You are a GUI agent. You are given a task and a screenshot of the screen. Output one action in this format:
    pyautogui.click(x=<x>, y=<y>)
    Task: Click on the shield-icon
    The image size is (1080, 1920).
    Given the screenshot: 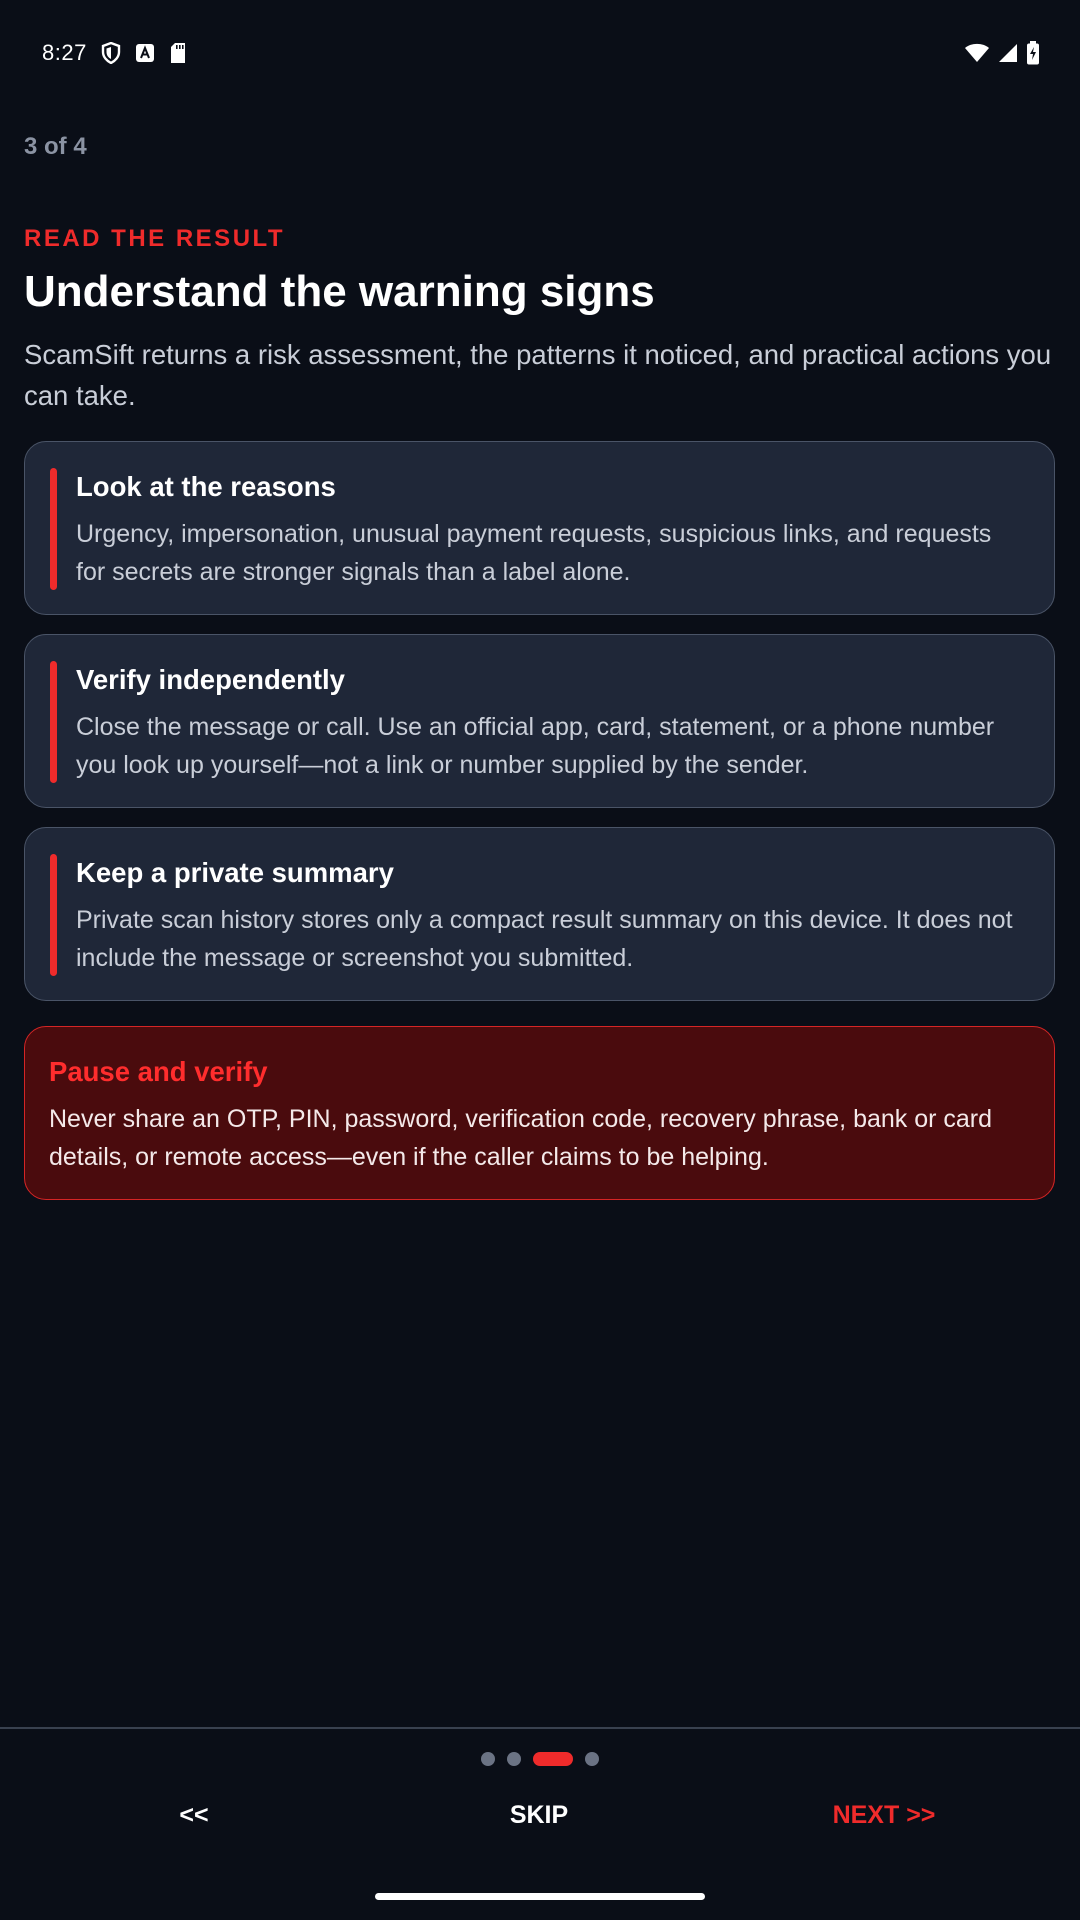 What is the action you would take?
    pyautogui.click(x=111, y=53)
    